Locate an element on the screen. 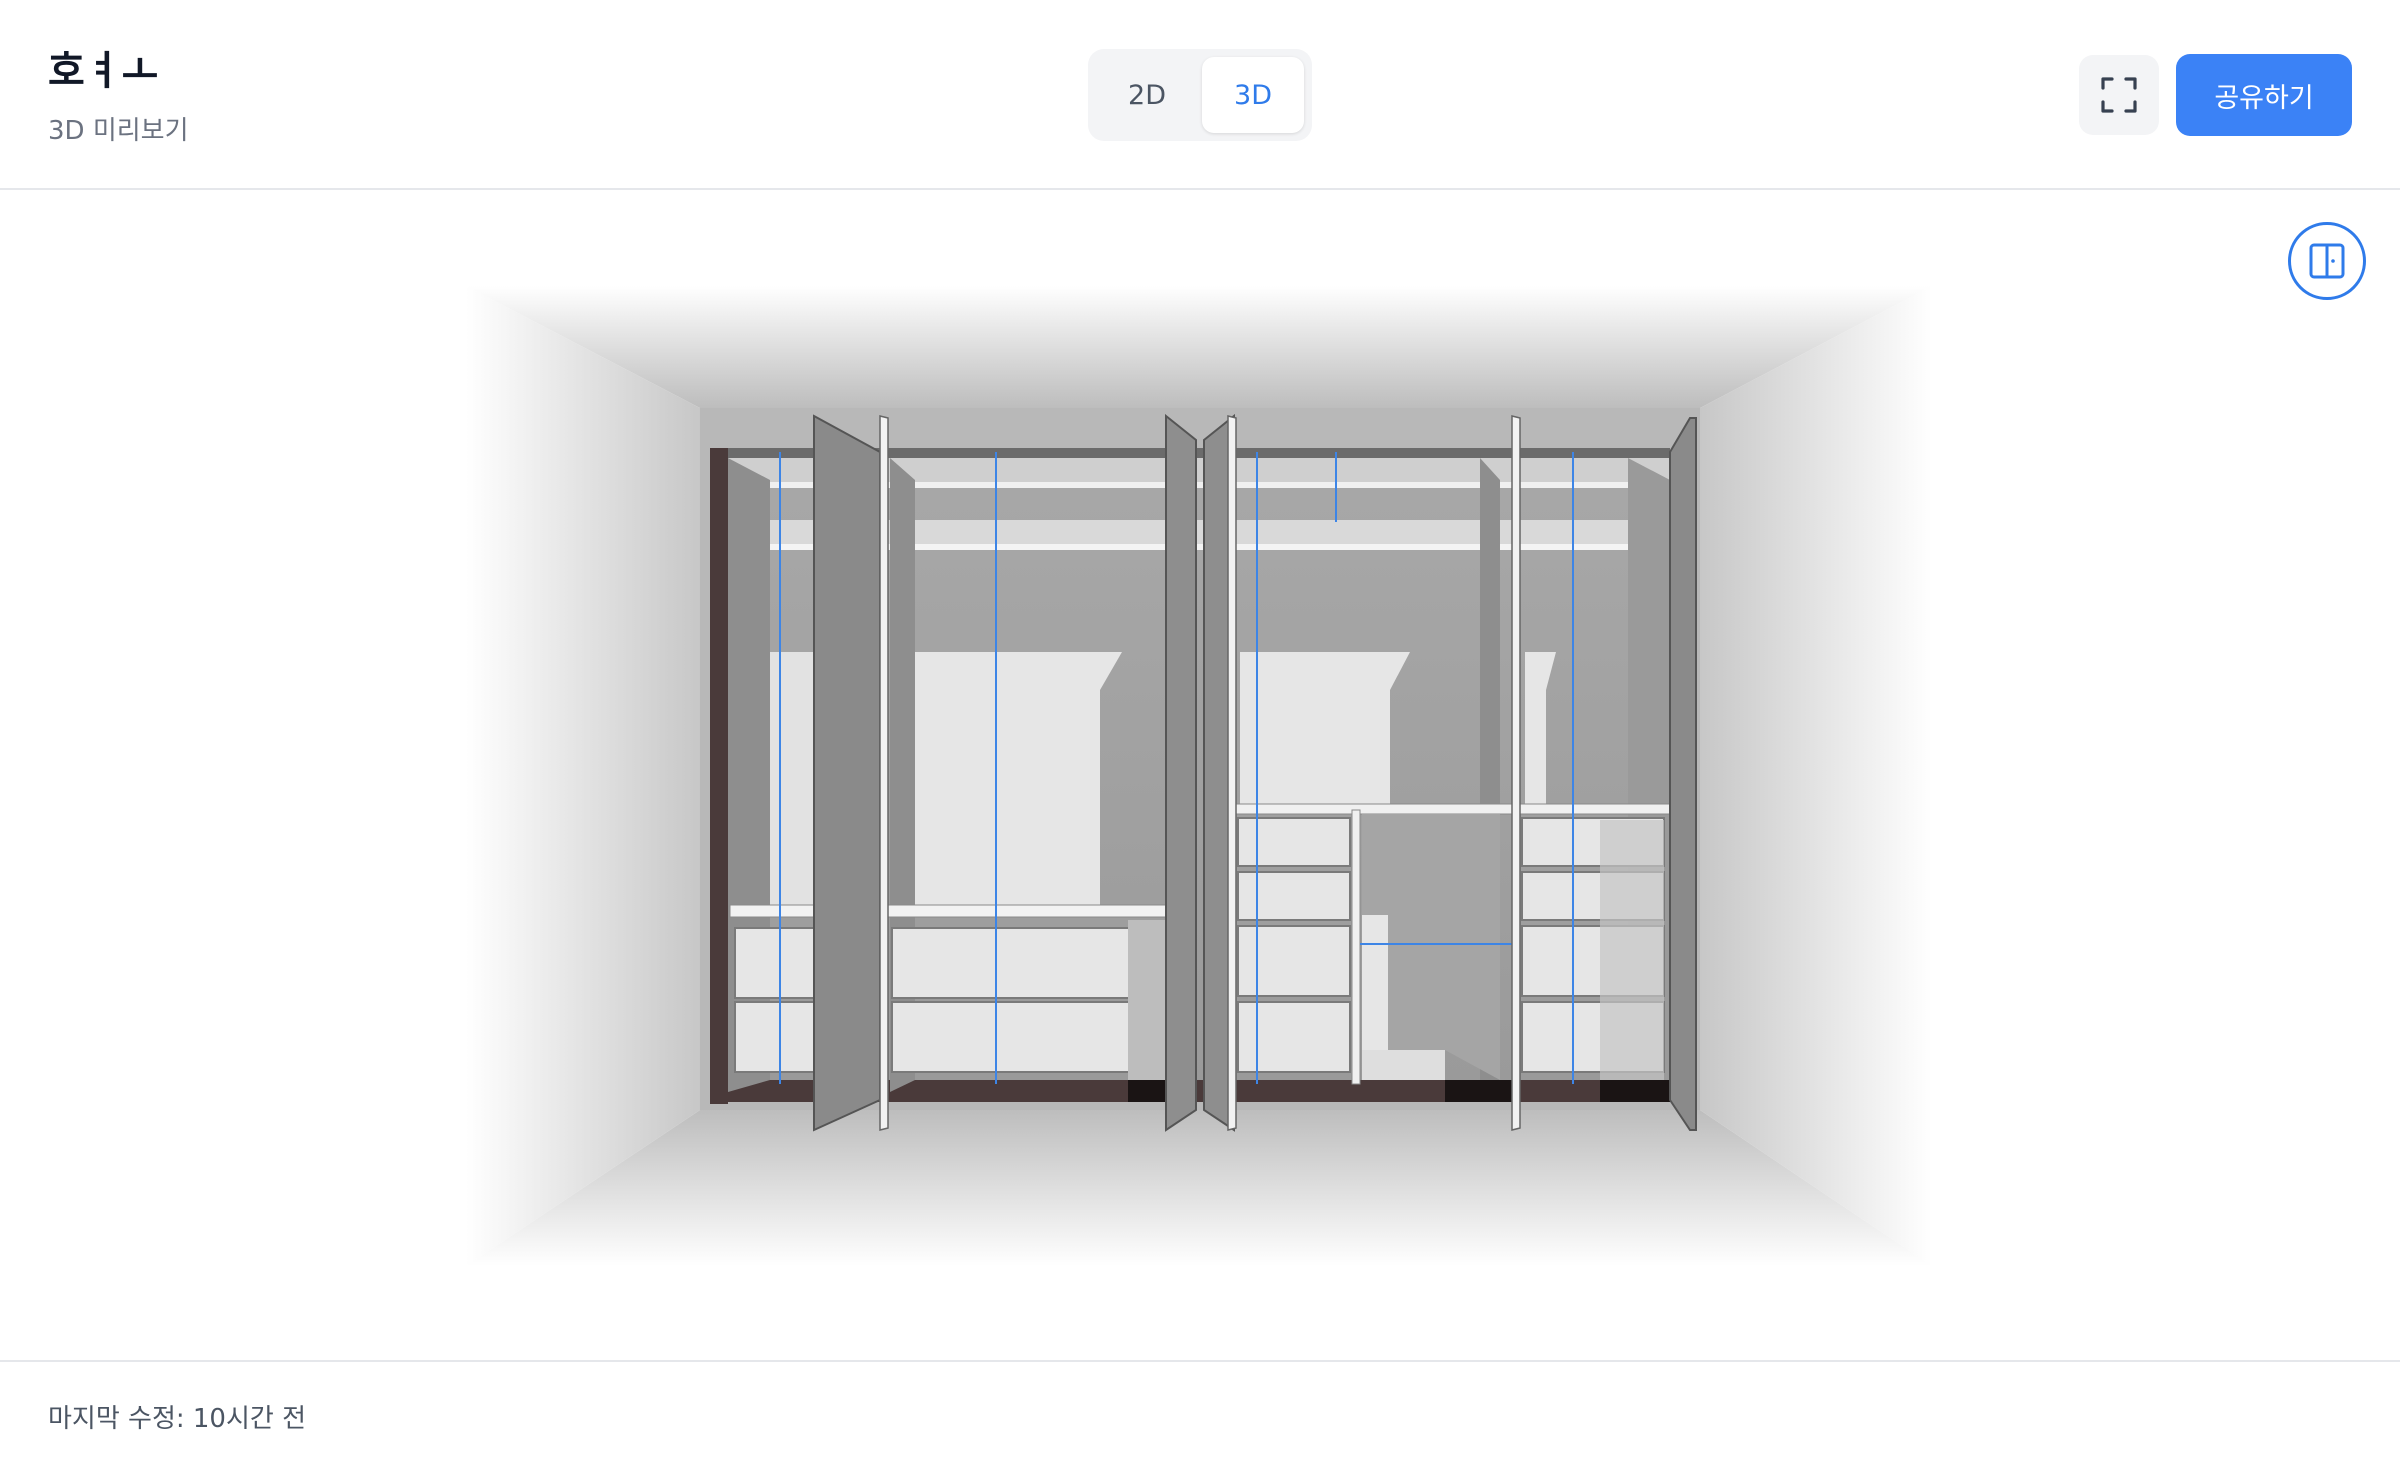 The height and width of the screenshot is (1468, 2400). door-toggle-button is located at coordinates (2327, 261).